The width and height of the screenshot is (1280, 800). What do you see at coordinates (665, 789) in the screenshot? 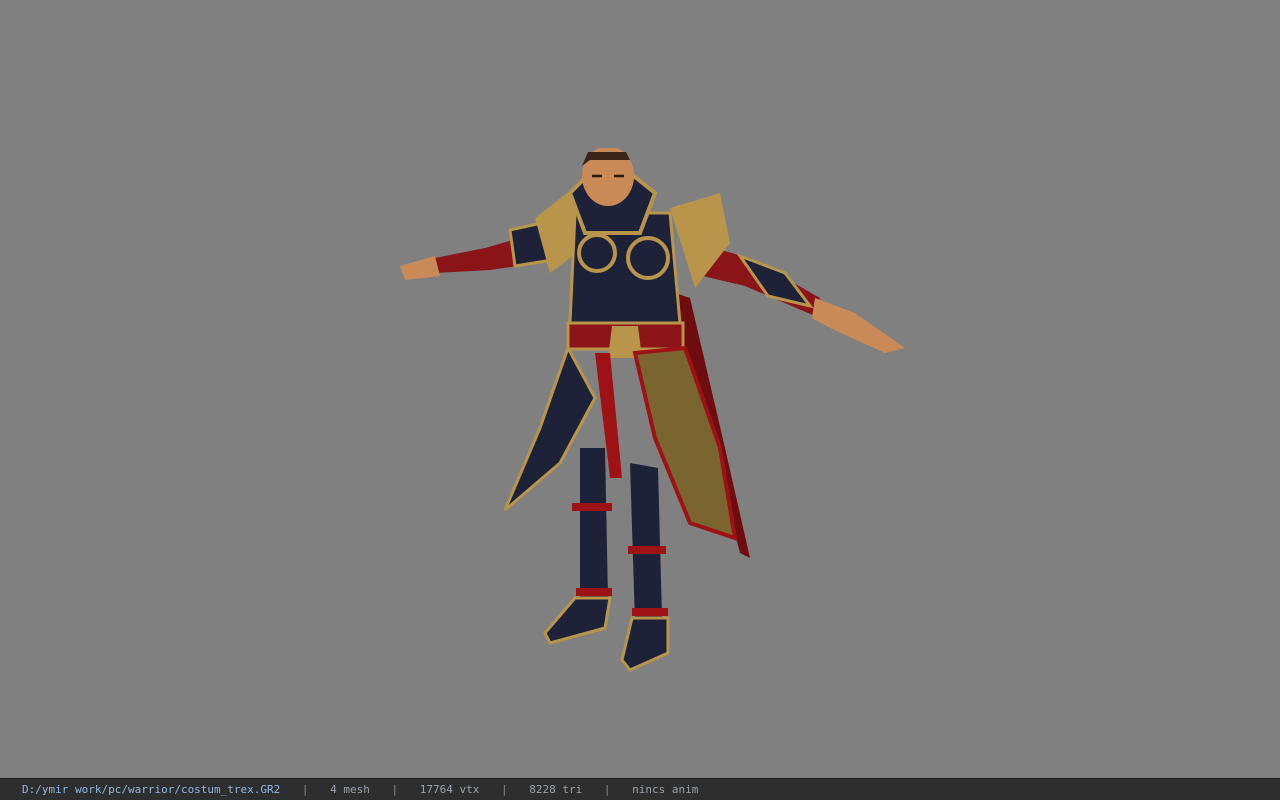
I see `animation-status: nincs anim` at bounding box center [665, 789].